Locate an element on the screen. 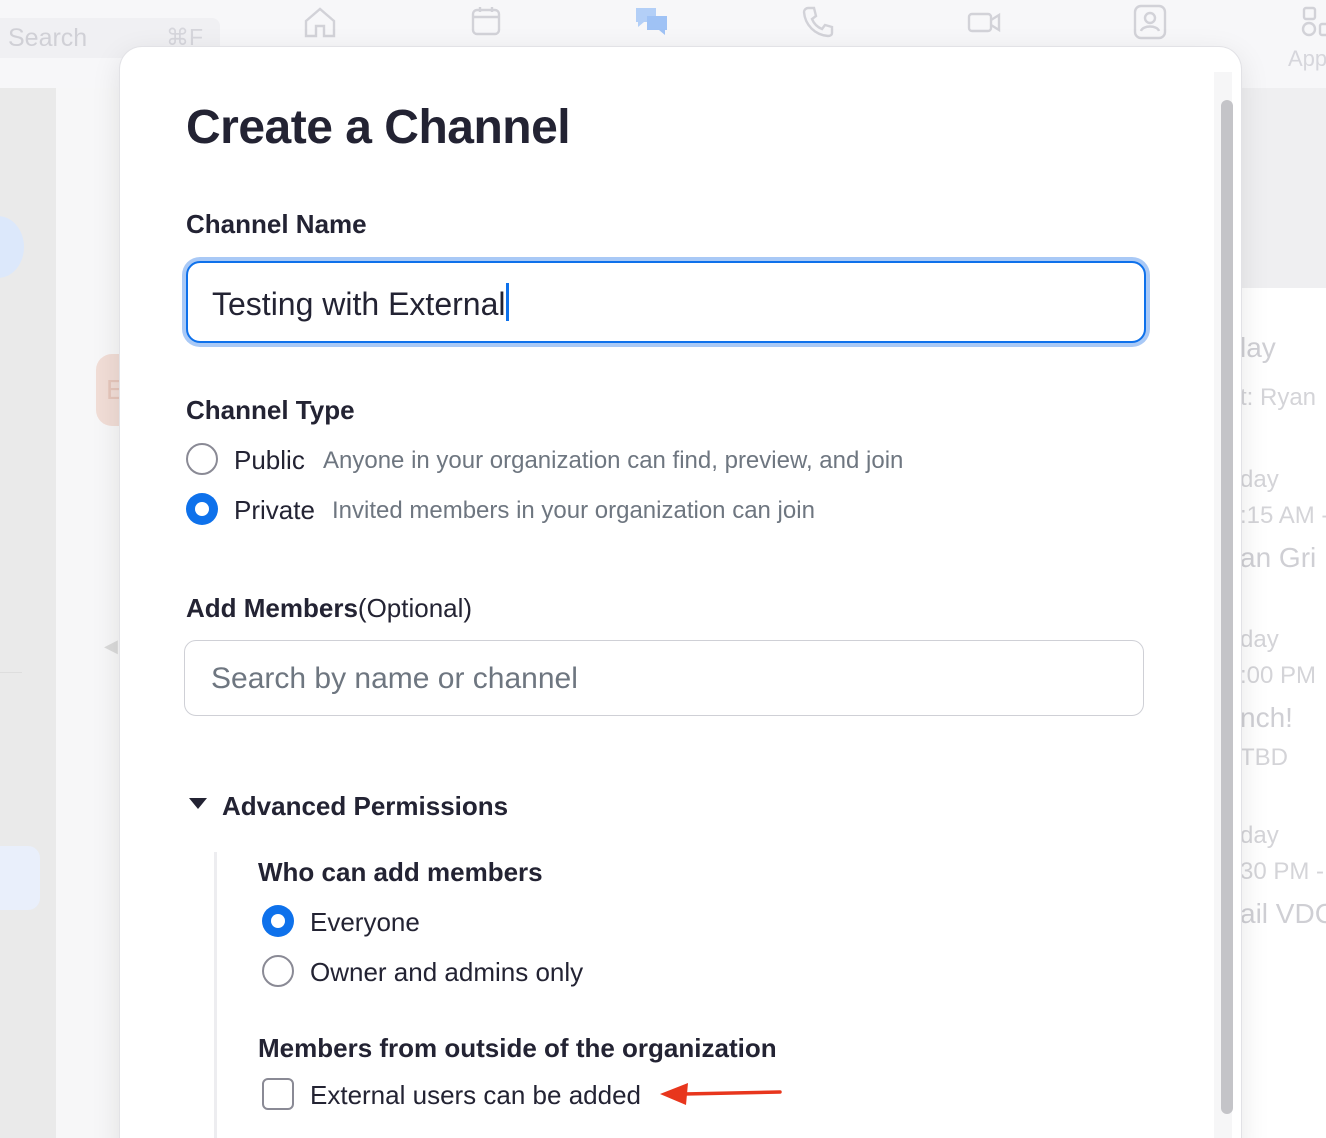  owner-admins-radio is located at coordinates (278, 971).